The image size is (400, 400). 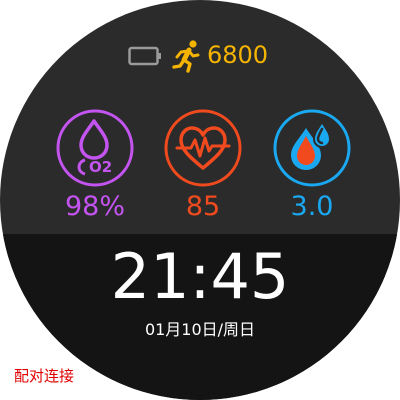 I want to click on blood-oxygen-value: 98%, so click(x=94, y=206).